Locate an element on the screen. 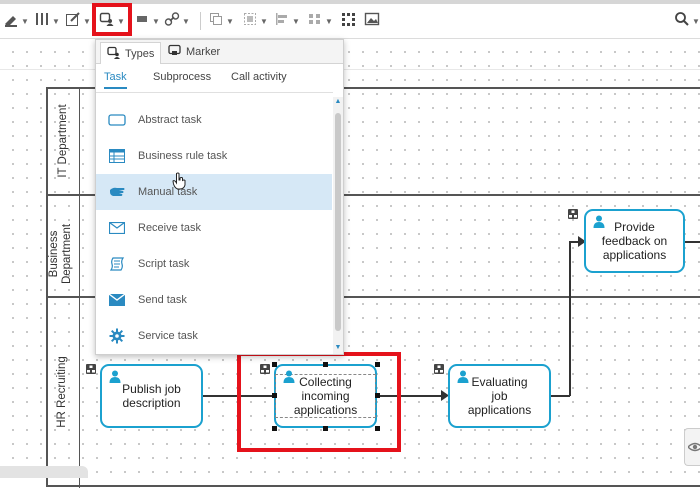  select-all-button: ▼ is located at coordinates (255, 21).